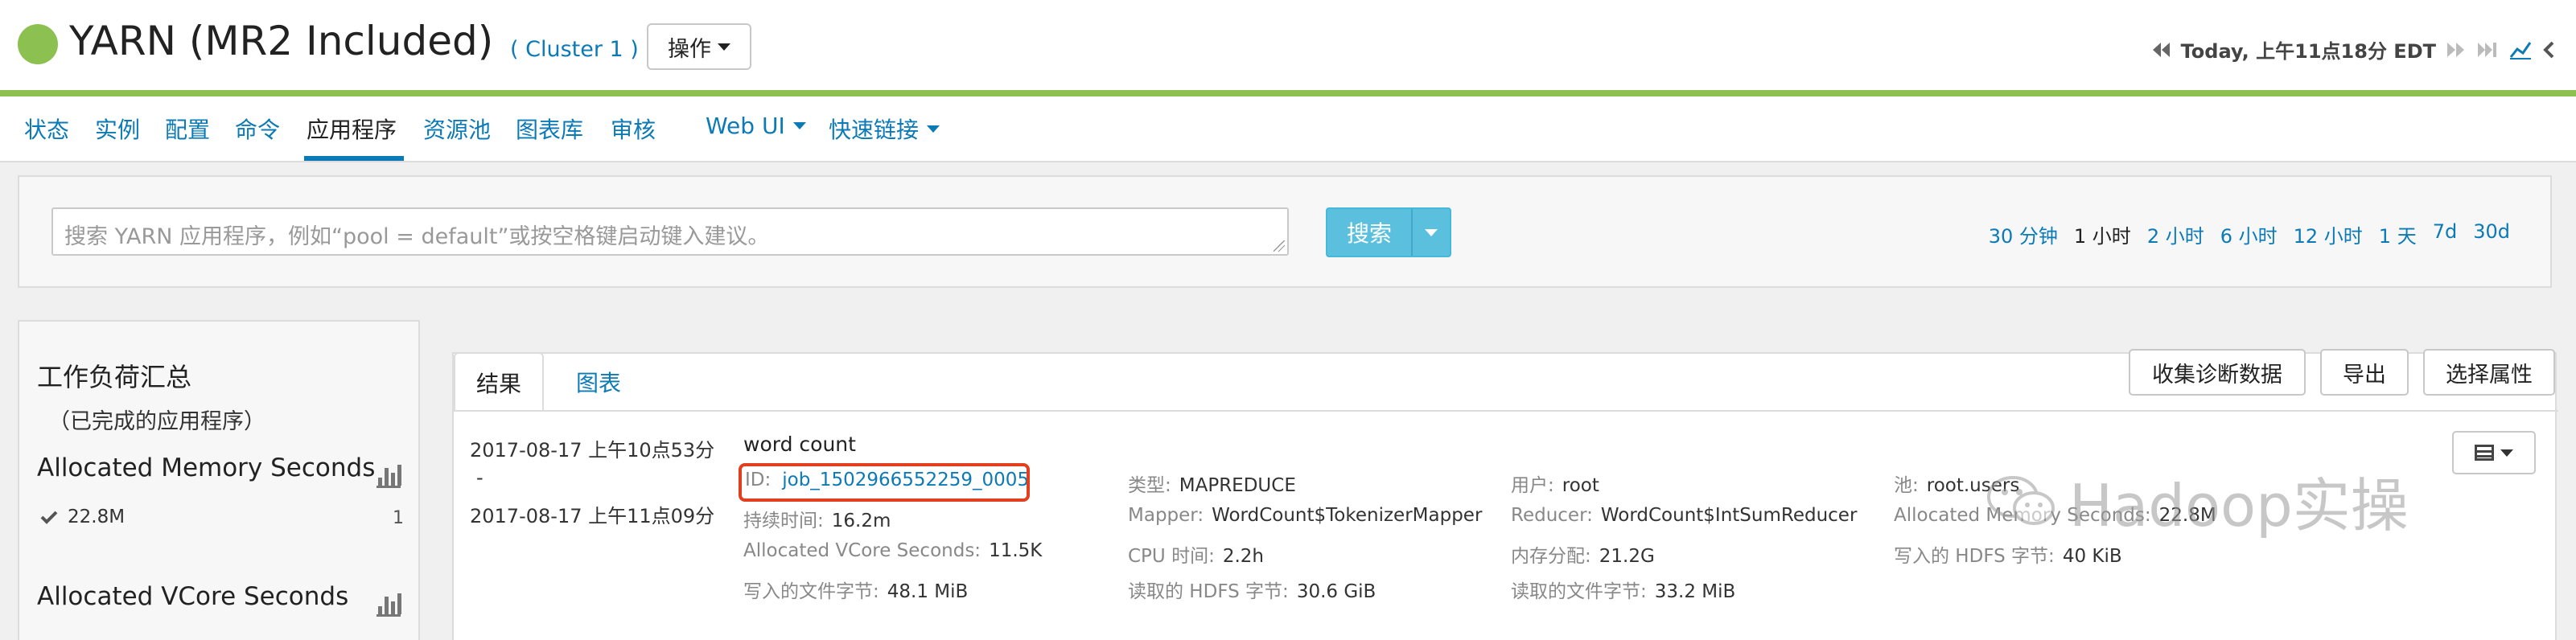 The image size is (2576, 640). I want to click on field-label: 池:, so click(1906, 485).